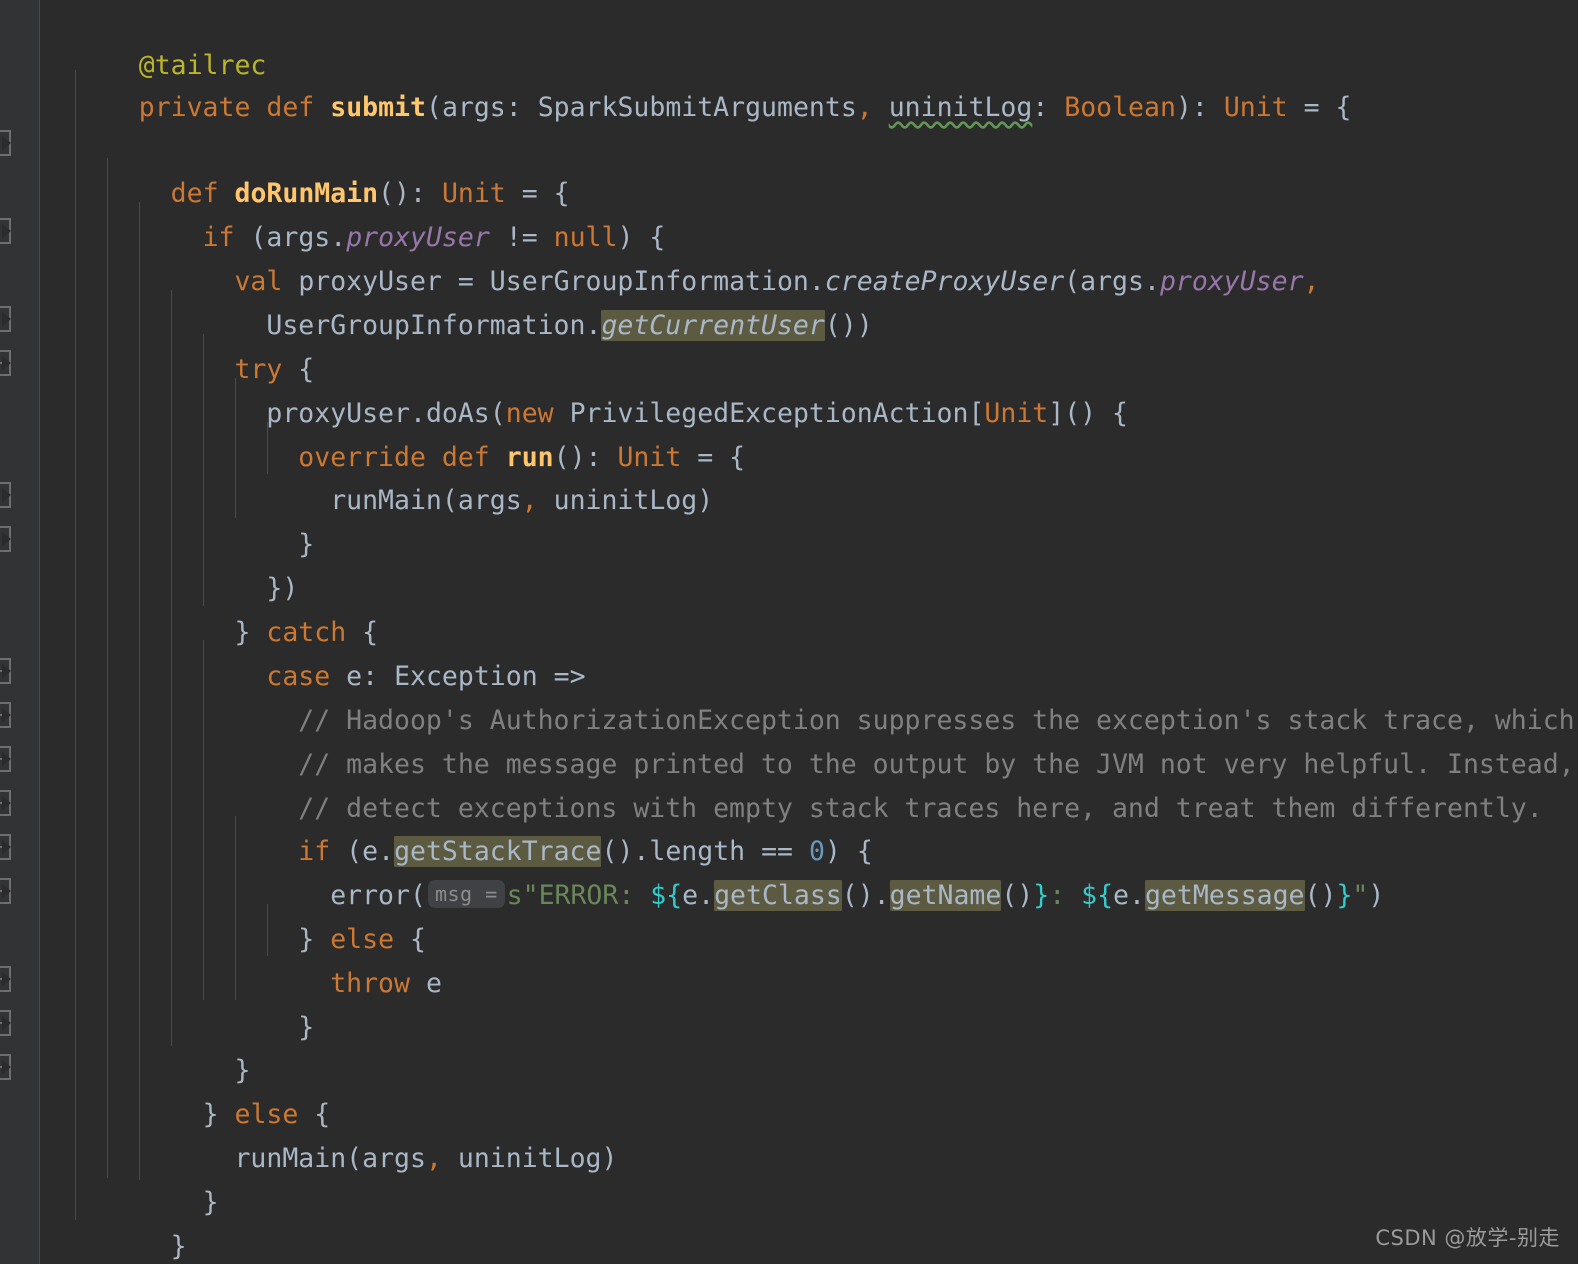 The width and height of the screenshot is (1578, 1264). What do you see at coordinates (306, 168) in the screenshot?
I see `code-line: def doRunMain(): Unit = {` at bounding box center [306, 168].